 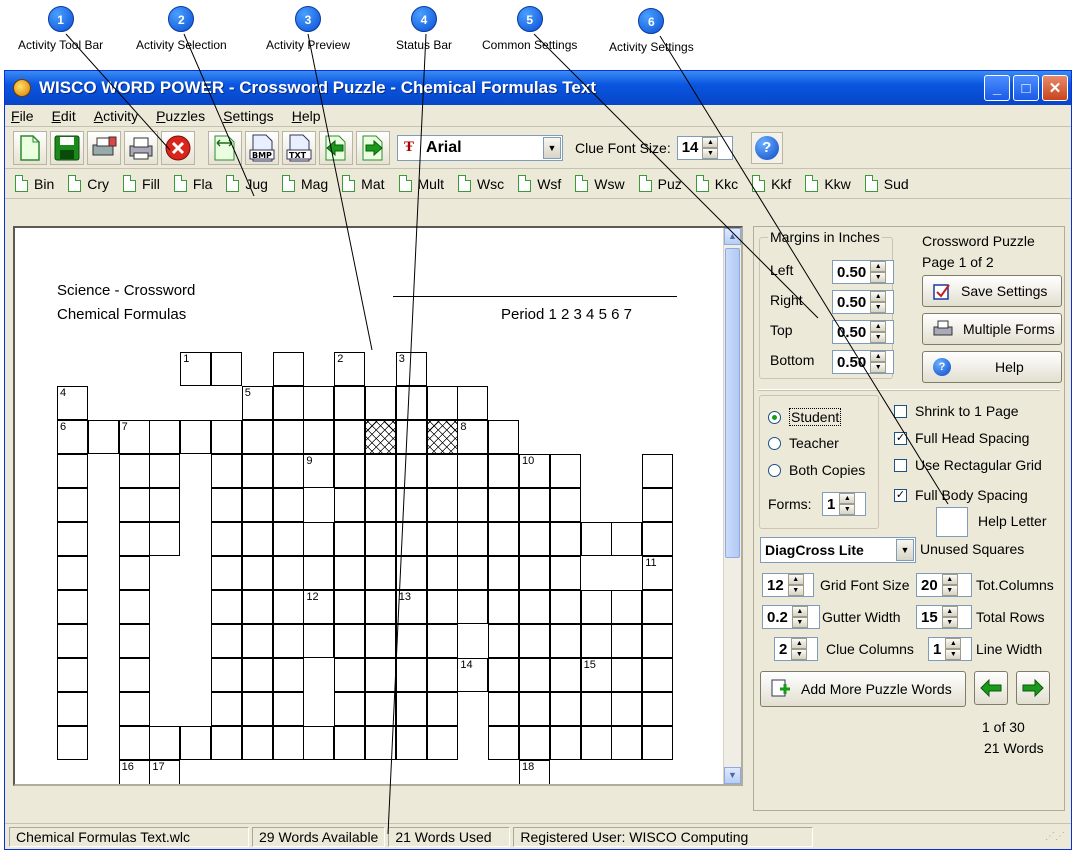 What do you see at coordinates (299, 147) in the screenshot?
I see `txt-button: TXT` at bounding box center [299, 147].